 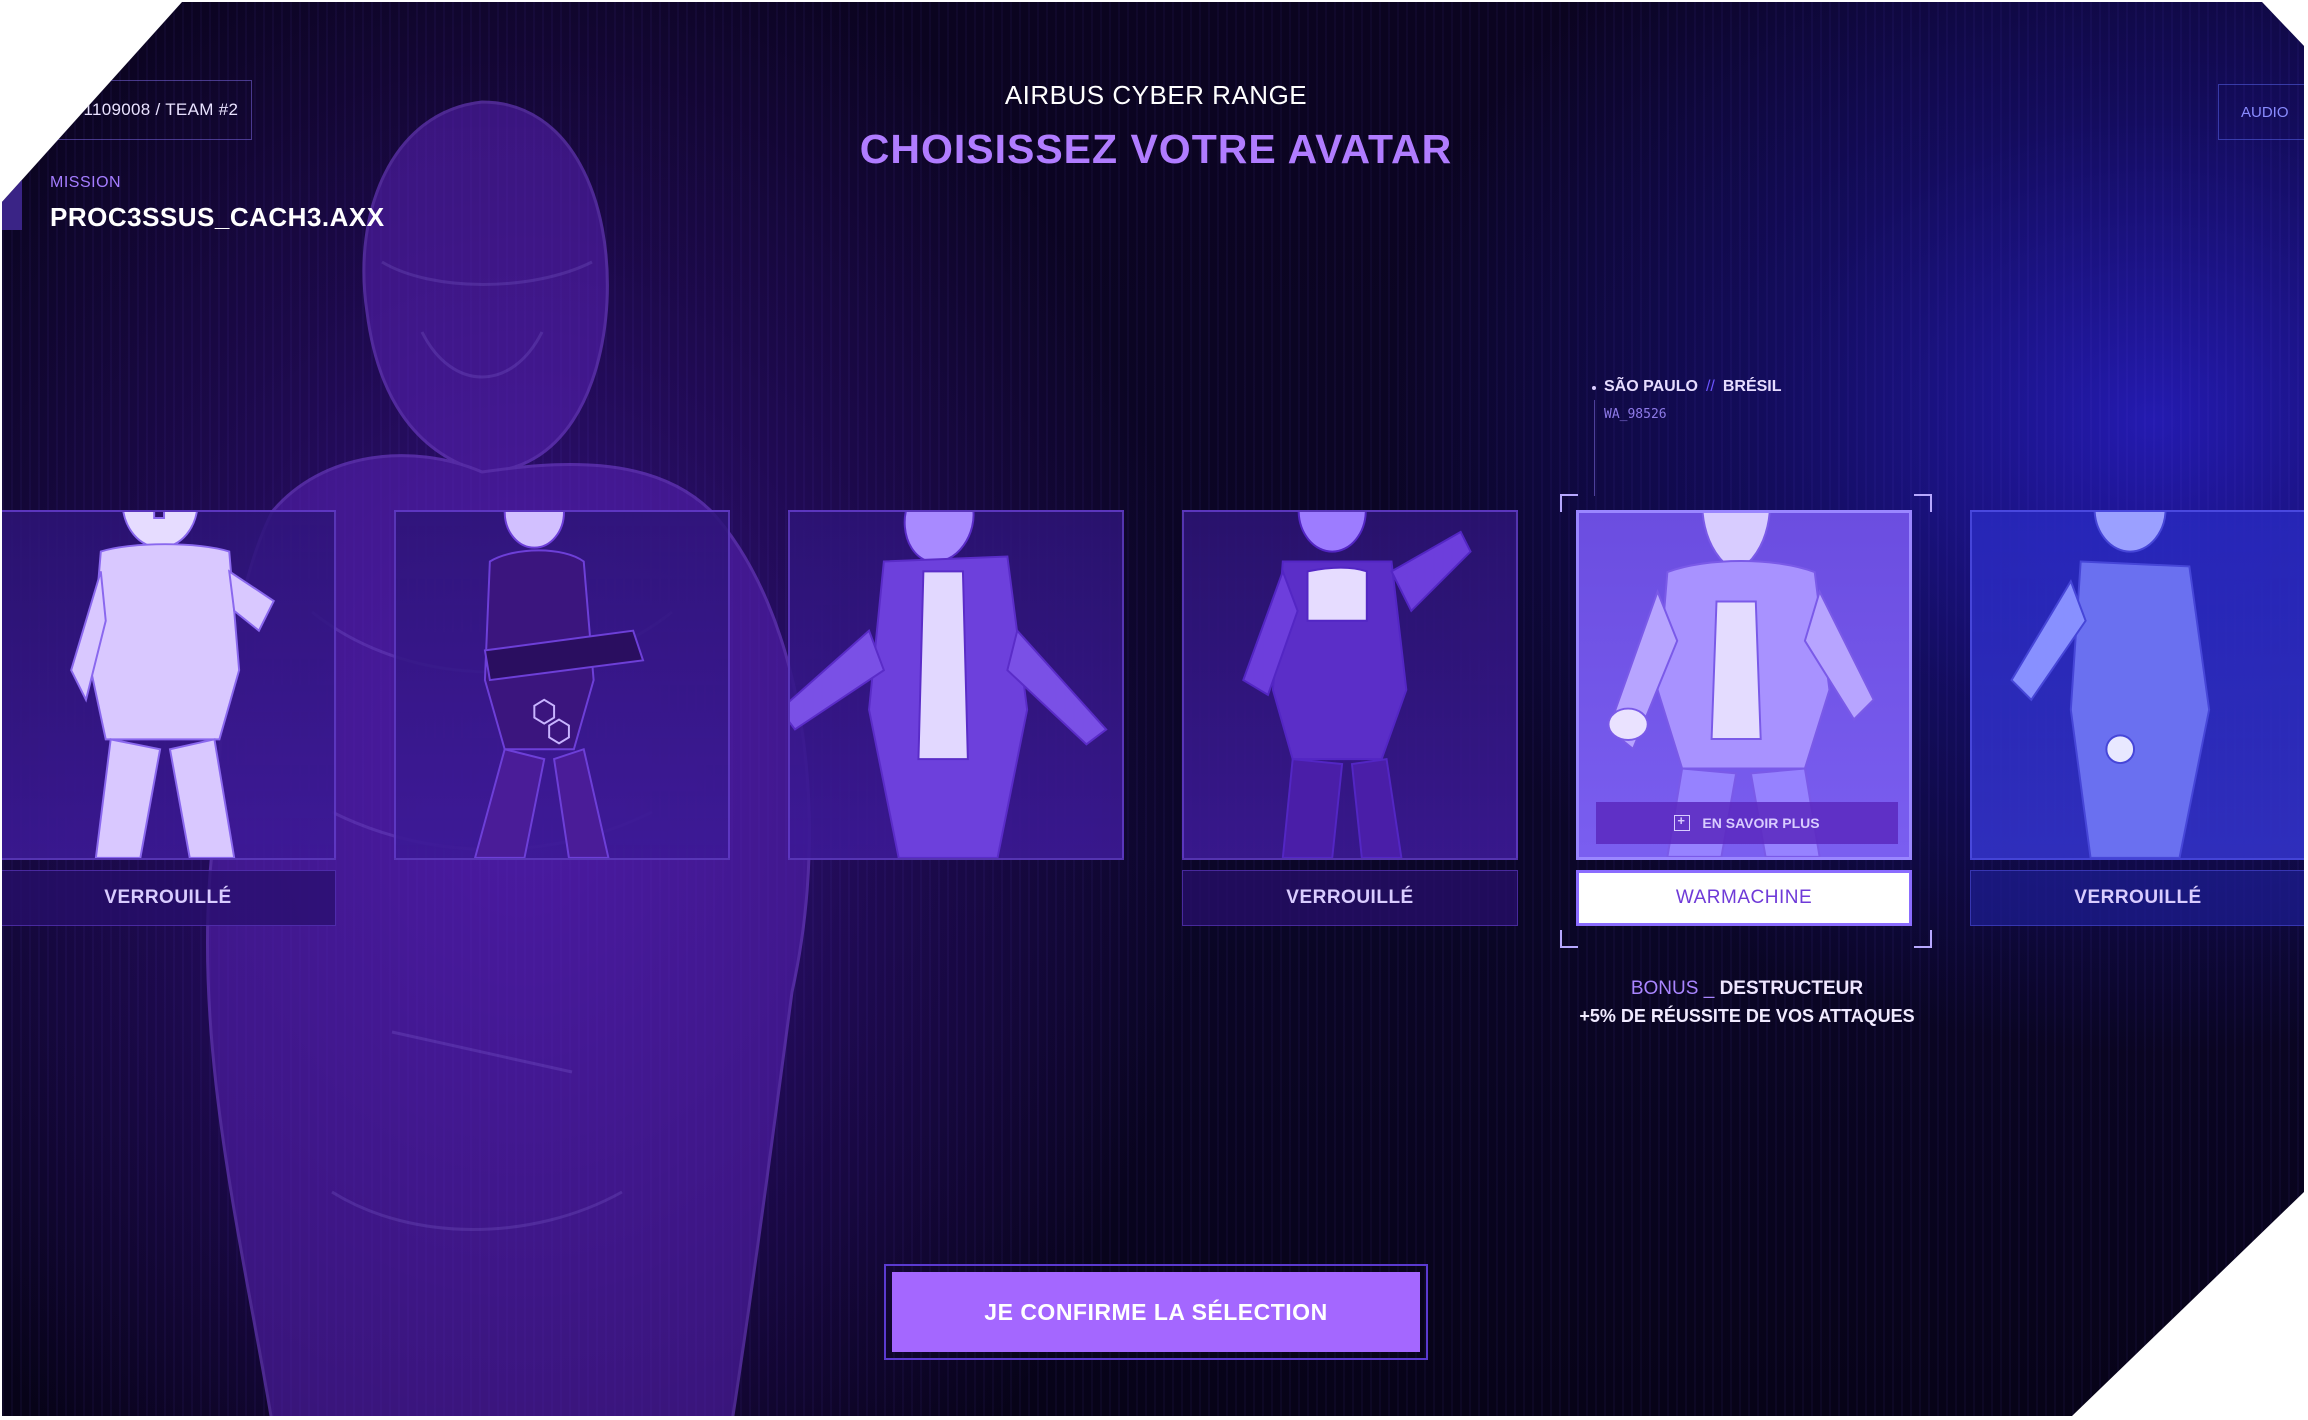 What do you see at coordinates (1761, 823) in the screenshot?
I see `learn-more-label: EN SAVOIR PLUS` at bounding box center [1761, 823].